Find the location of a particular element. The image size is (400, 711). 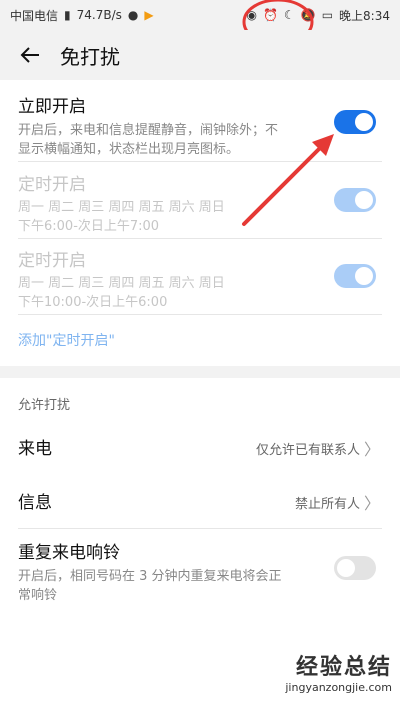

carrier-name: 中国电信 is located at coordinates (34, 15).